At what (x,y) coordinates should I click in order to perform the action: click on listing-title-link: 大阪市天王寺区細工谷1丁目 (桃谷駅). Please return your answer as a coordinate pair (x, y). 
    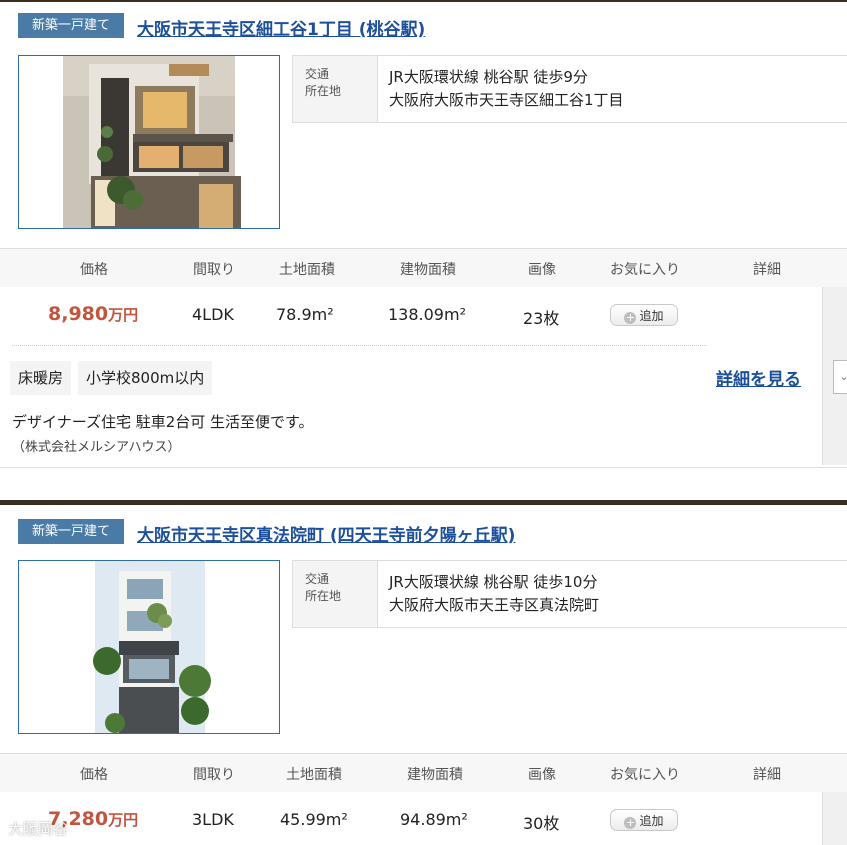
    Looking at the image, I should click on (281, 27).